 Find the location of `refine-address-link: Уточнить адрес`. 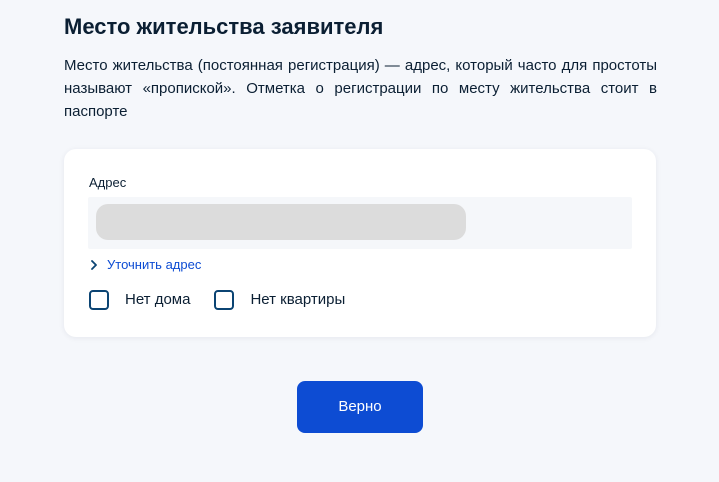

refine-address-link: Уточнить адрес is located at coordinates (145, 265).